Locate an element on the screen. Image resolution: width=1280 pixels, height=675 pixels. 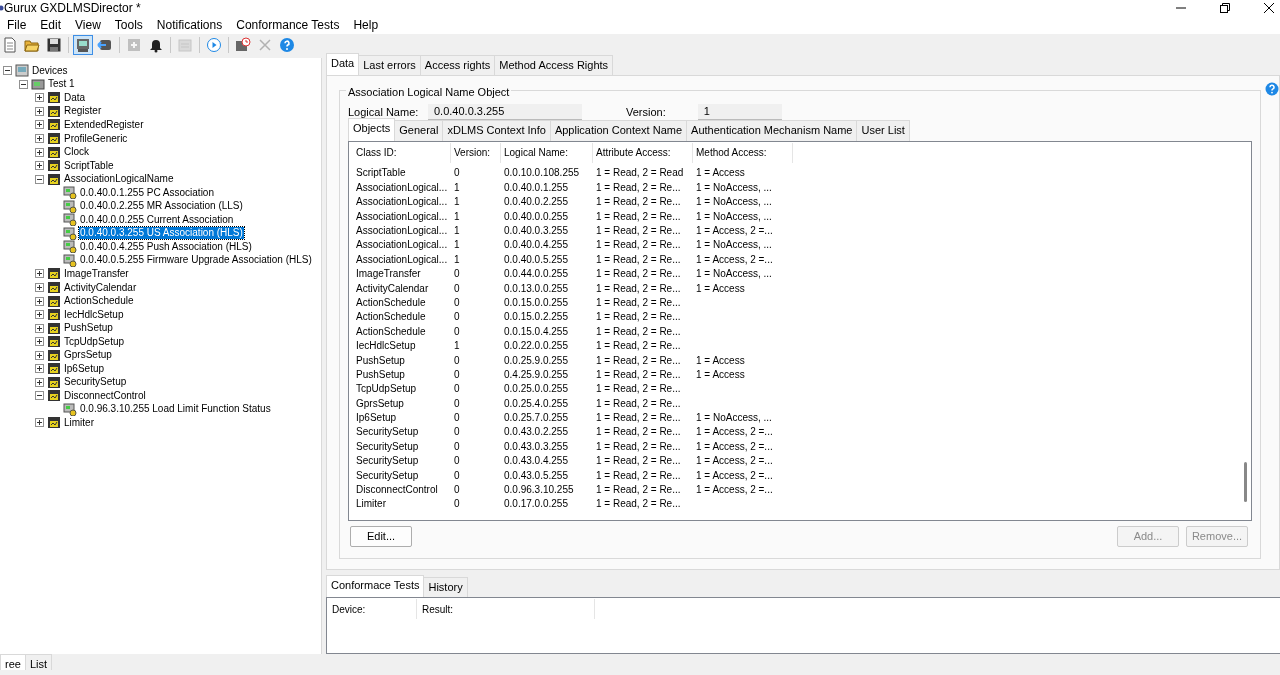
tree-item: DisconnectControl is located at coordinates (105, 395).